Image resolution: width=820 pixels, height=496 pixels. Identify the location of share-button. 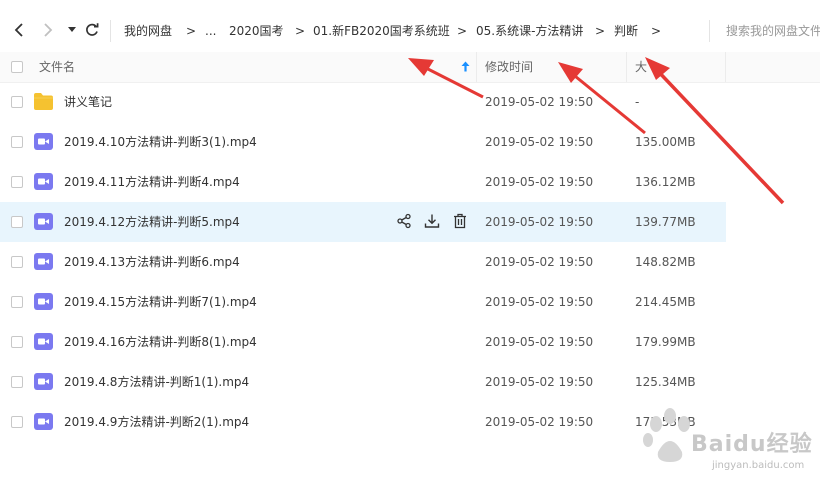
(404, 221).